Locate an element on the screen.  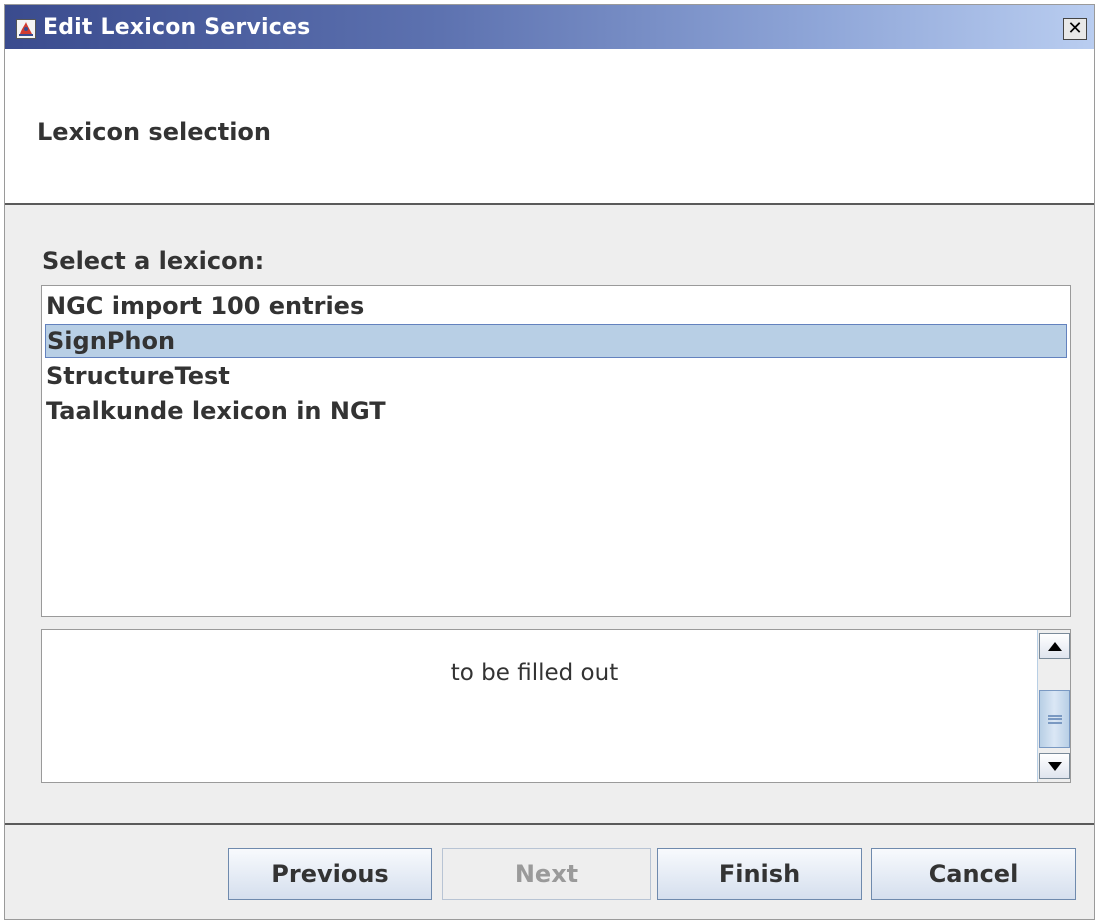
arrow-up-icon is located at coordinates (1054, 646).